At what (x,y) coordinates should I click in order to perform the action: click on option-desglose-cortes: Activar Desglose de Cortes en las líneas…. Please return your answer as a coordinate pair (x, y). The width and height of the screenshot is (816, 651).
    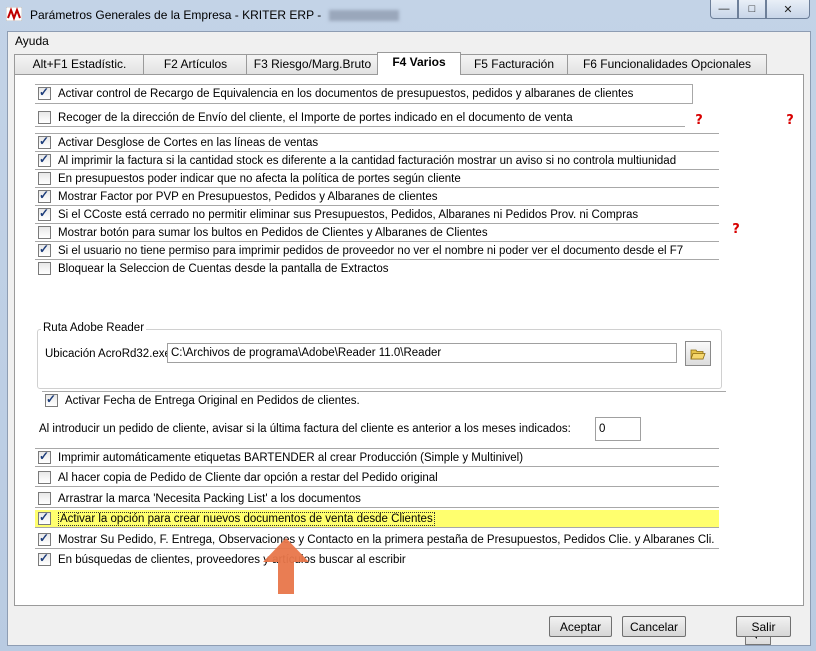
    Looking at the image, I should click on (377, 142).